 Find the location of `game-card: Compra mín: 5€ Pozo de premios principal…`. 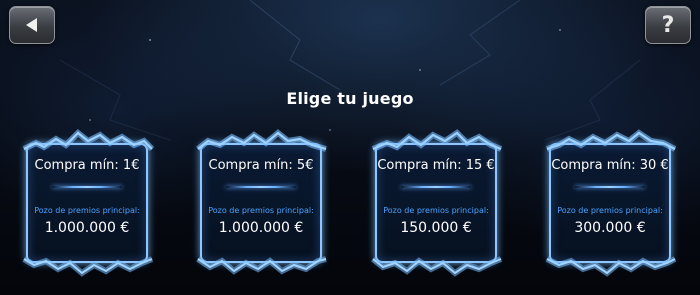

game-card: Compra mín: 5€ Pozo de premios principal… is located at coordinates (261, 202).